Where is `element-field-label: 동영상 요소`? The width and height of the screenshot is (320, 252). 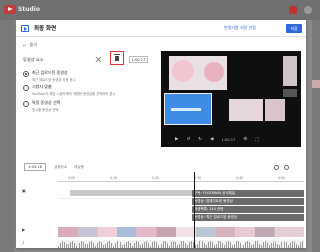 element-field-label: 동영상 요소 is located at coordinates (33, 59).